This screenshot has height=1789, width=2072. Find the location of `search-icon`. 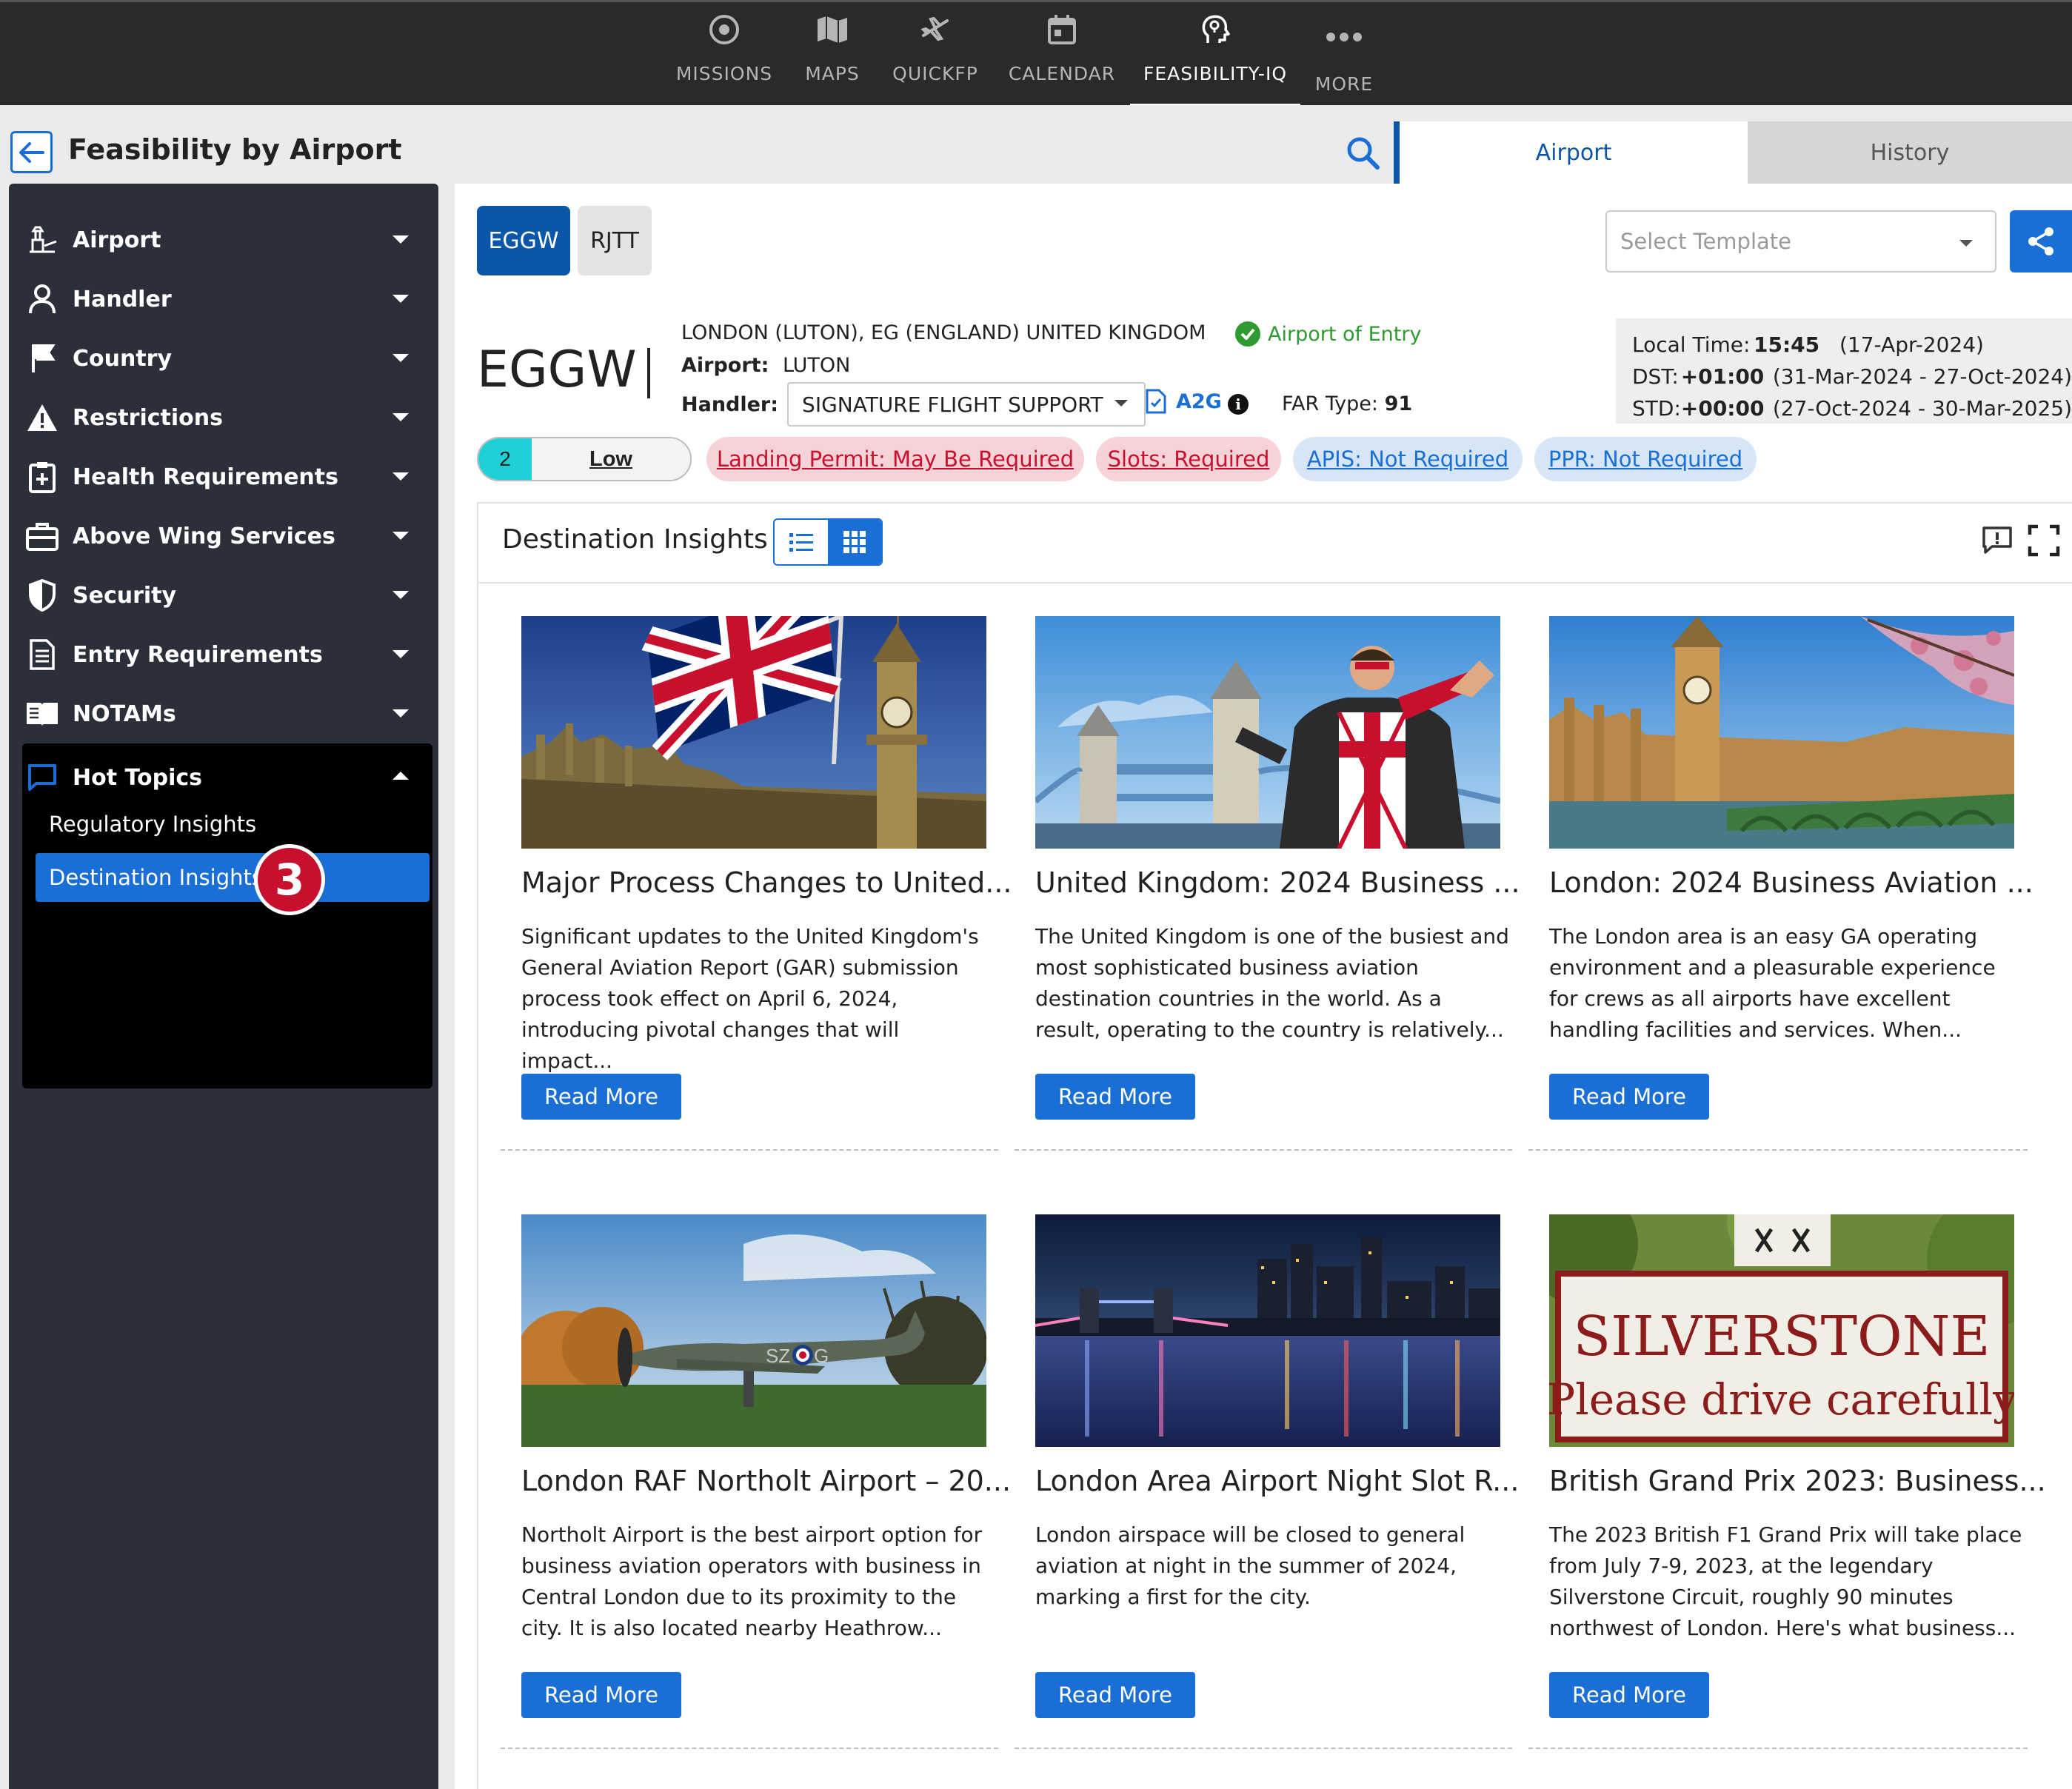

search-icon is located at coordinates (1363, 155).